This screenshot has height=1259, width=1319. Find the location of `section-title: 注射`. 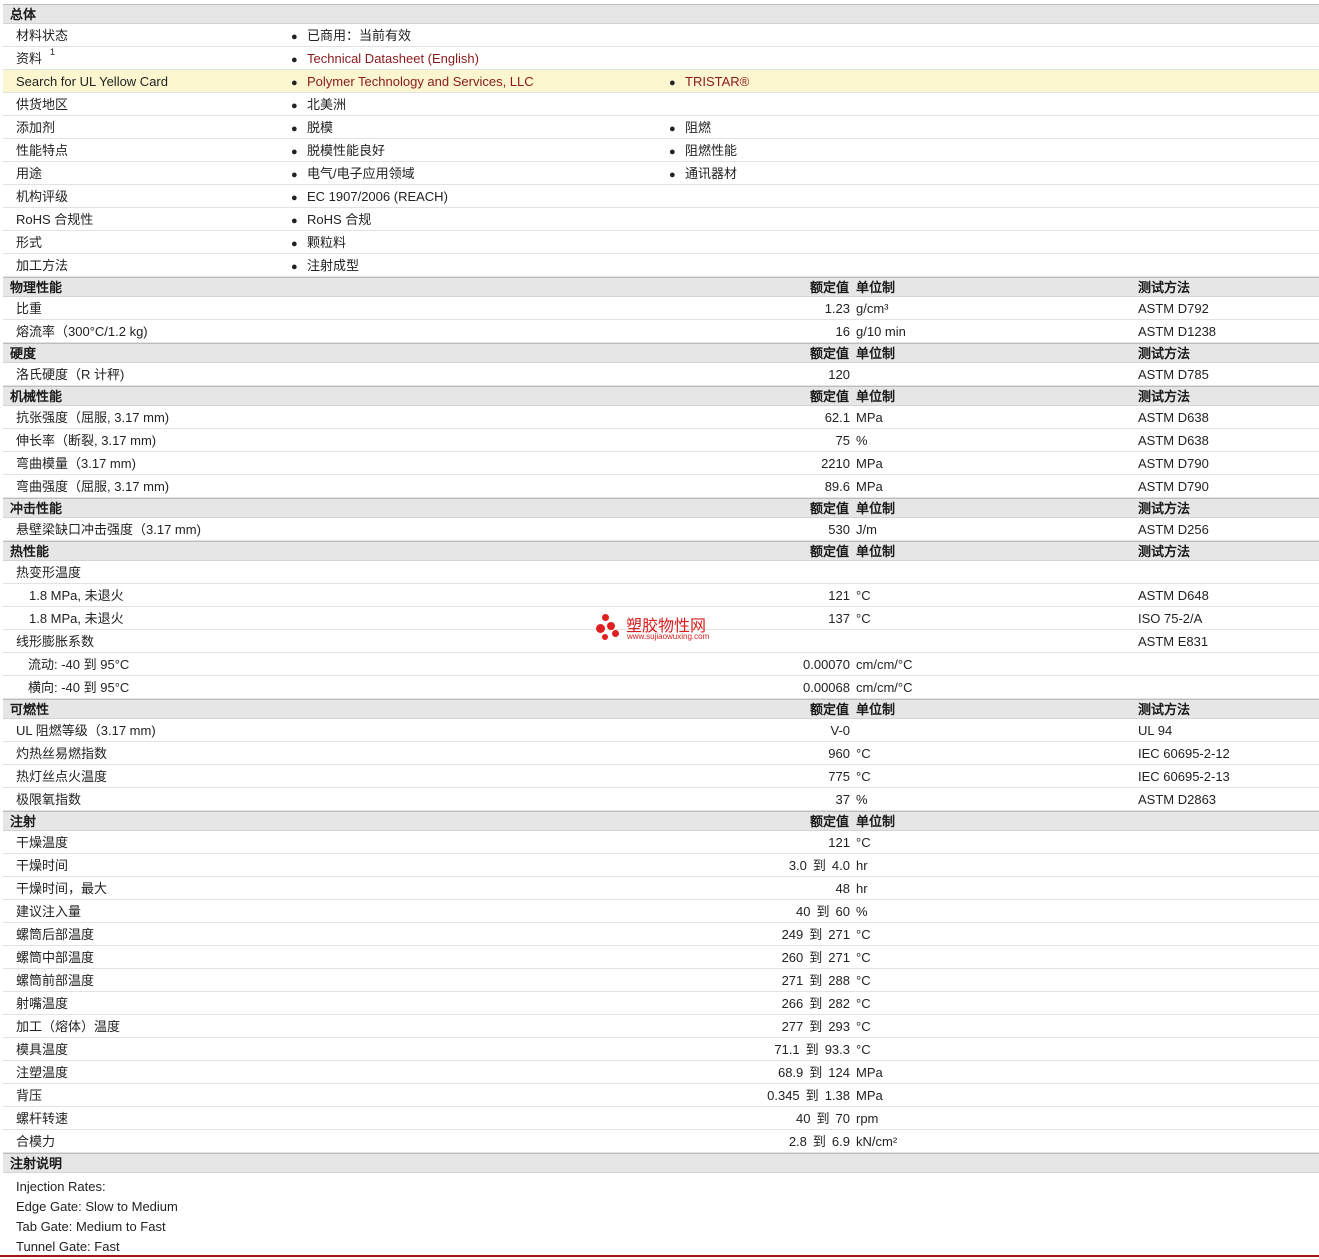

section-title: 注射 is located at coordinates (23, 821).